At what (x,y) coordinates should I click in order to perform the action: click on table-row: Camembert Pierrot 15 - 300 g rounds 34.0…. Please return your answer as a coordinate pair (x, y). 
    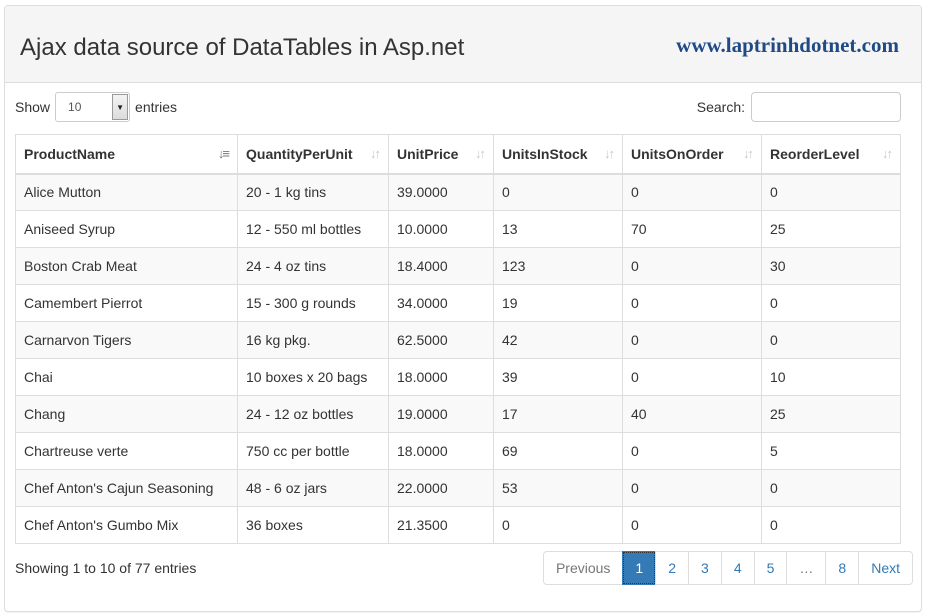
    Looking at the image, I should click on (458, 303).